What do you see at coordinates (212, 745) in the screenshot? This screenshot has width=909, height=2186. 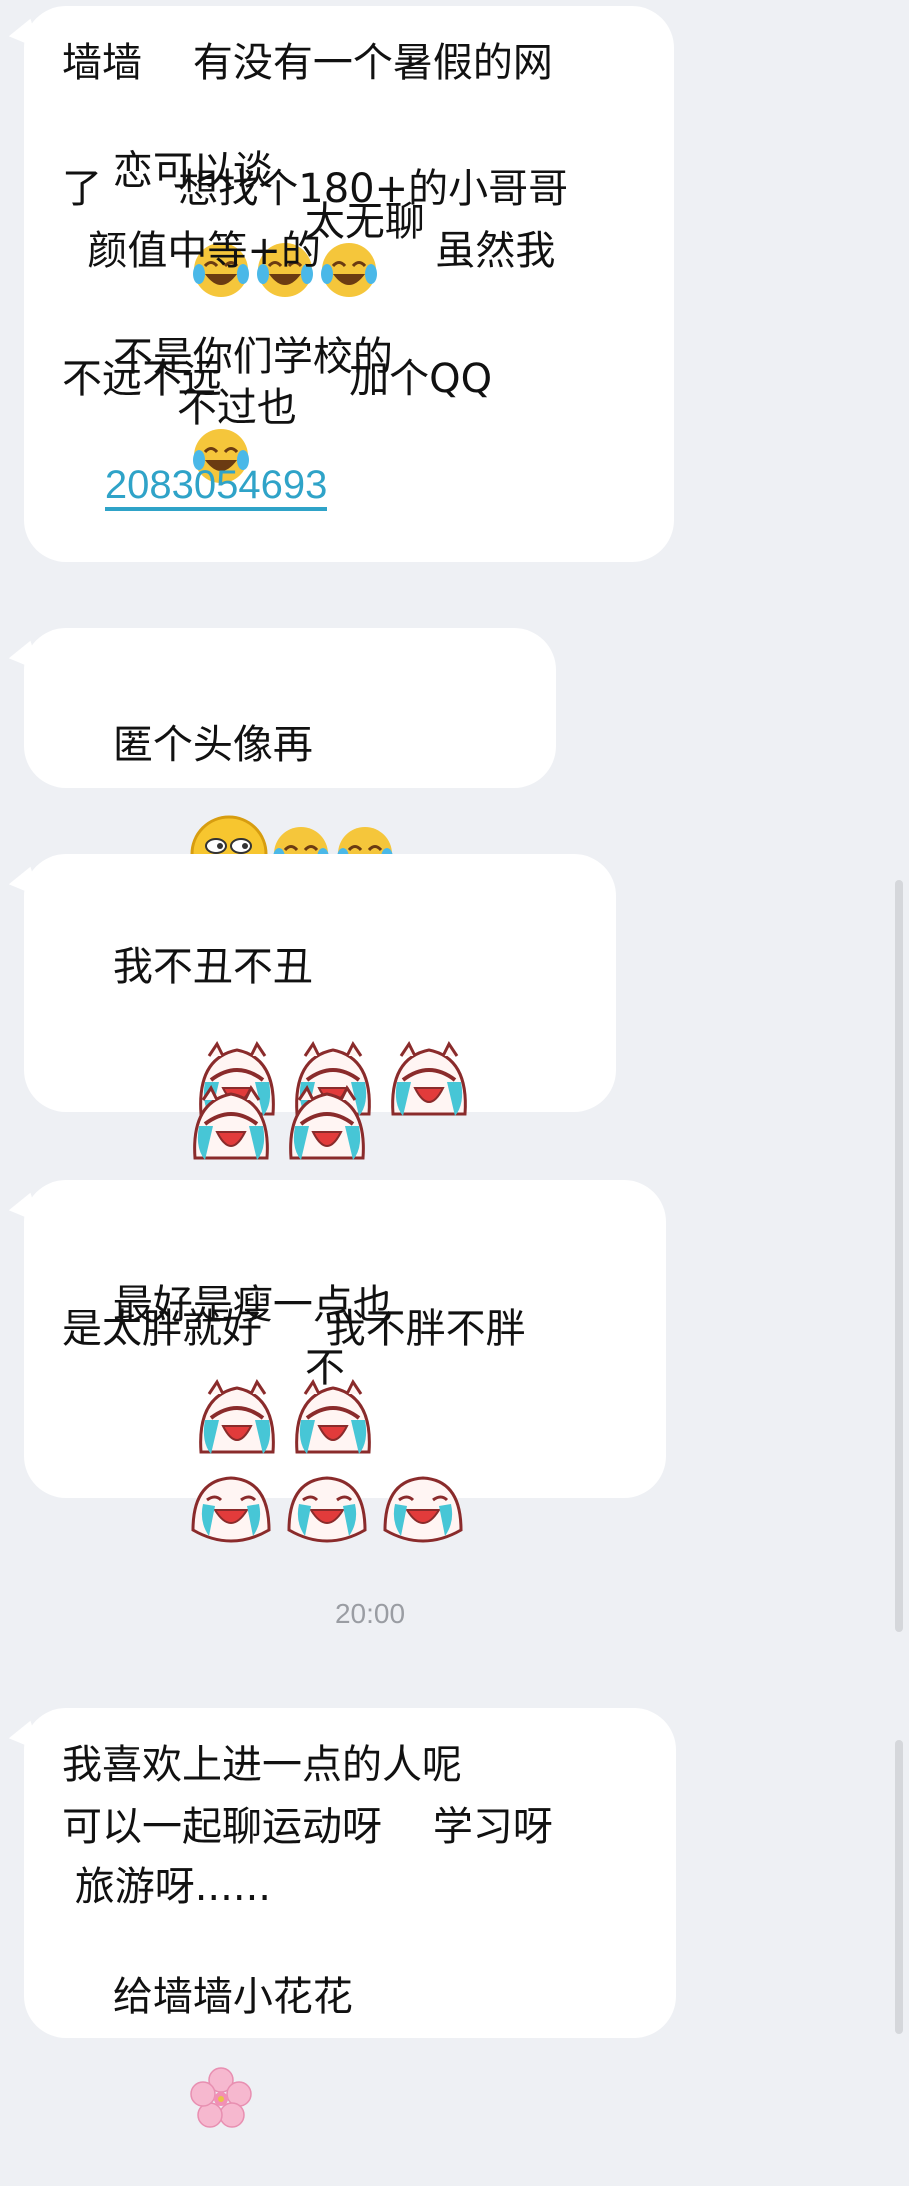 I see `message-text: 匿个头像再` at bounding box center [212, 745].